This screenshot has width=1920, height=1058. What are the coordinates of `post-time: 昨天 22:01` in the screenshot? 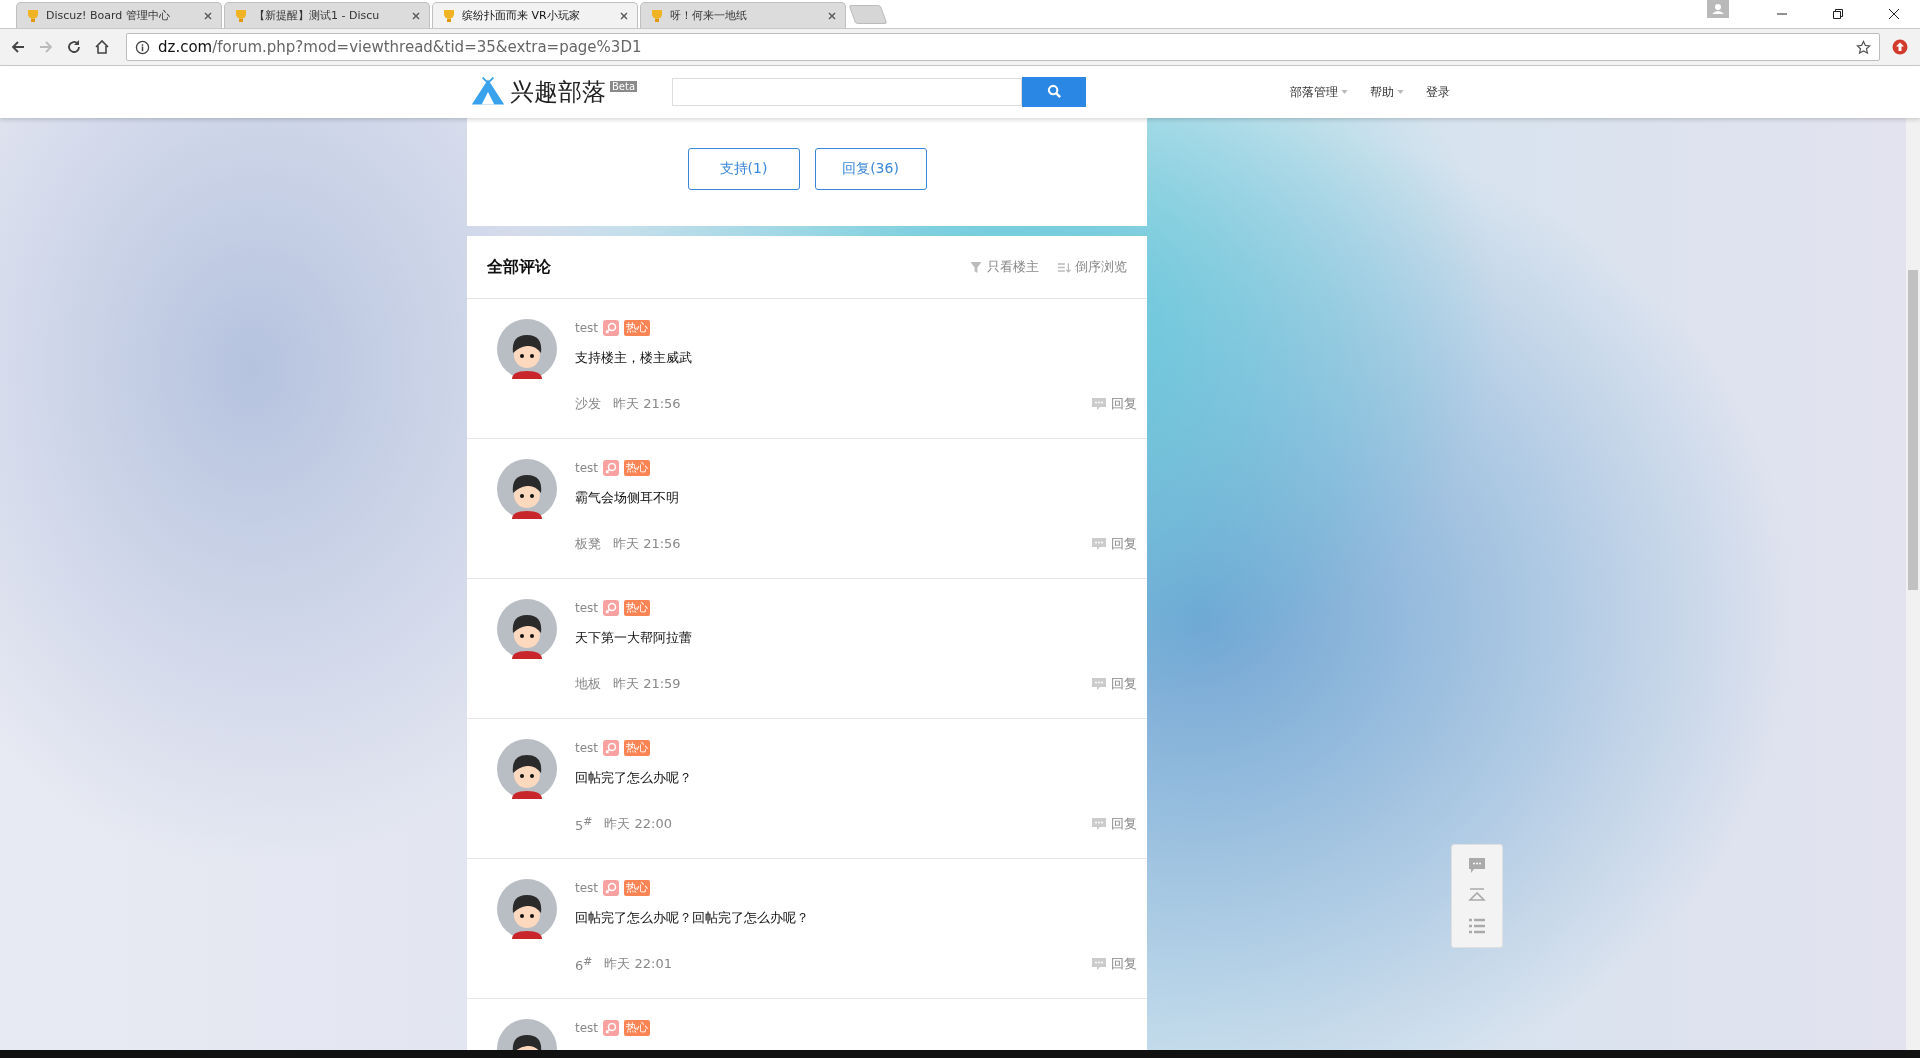 It's located at (638, 964).